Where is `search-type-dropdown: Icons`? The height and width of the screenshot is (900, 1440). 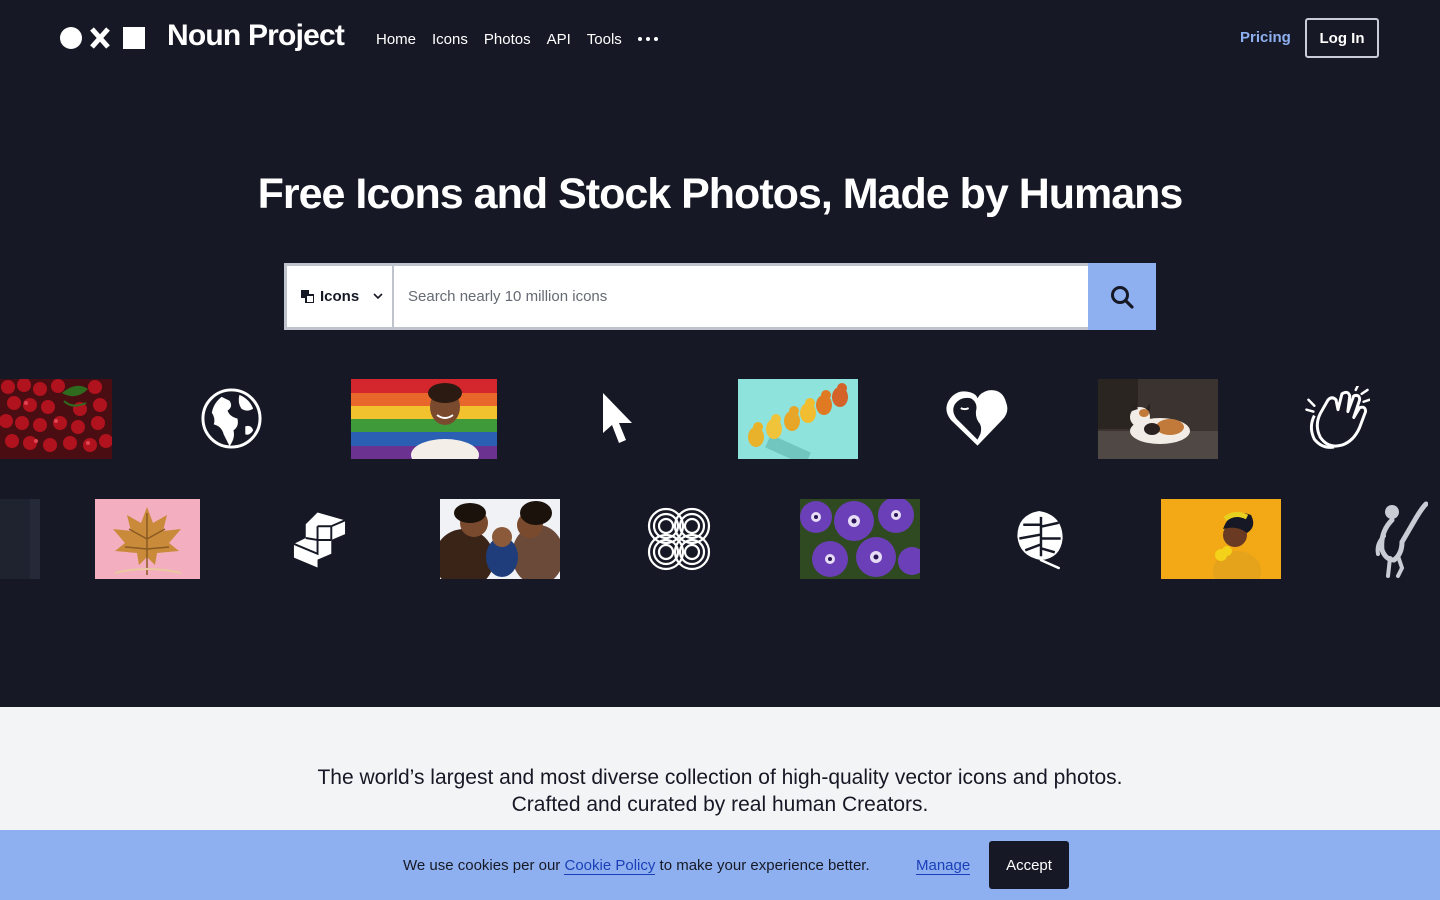
search-type-dropdown: Icons is located at coordinates (339, 296).